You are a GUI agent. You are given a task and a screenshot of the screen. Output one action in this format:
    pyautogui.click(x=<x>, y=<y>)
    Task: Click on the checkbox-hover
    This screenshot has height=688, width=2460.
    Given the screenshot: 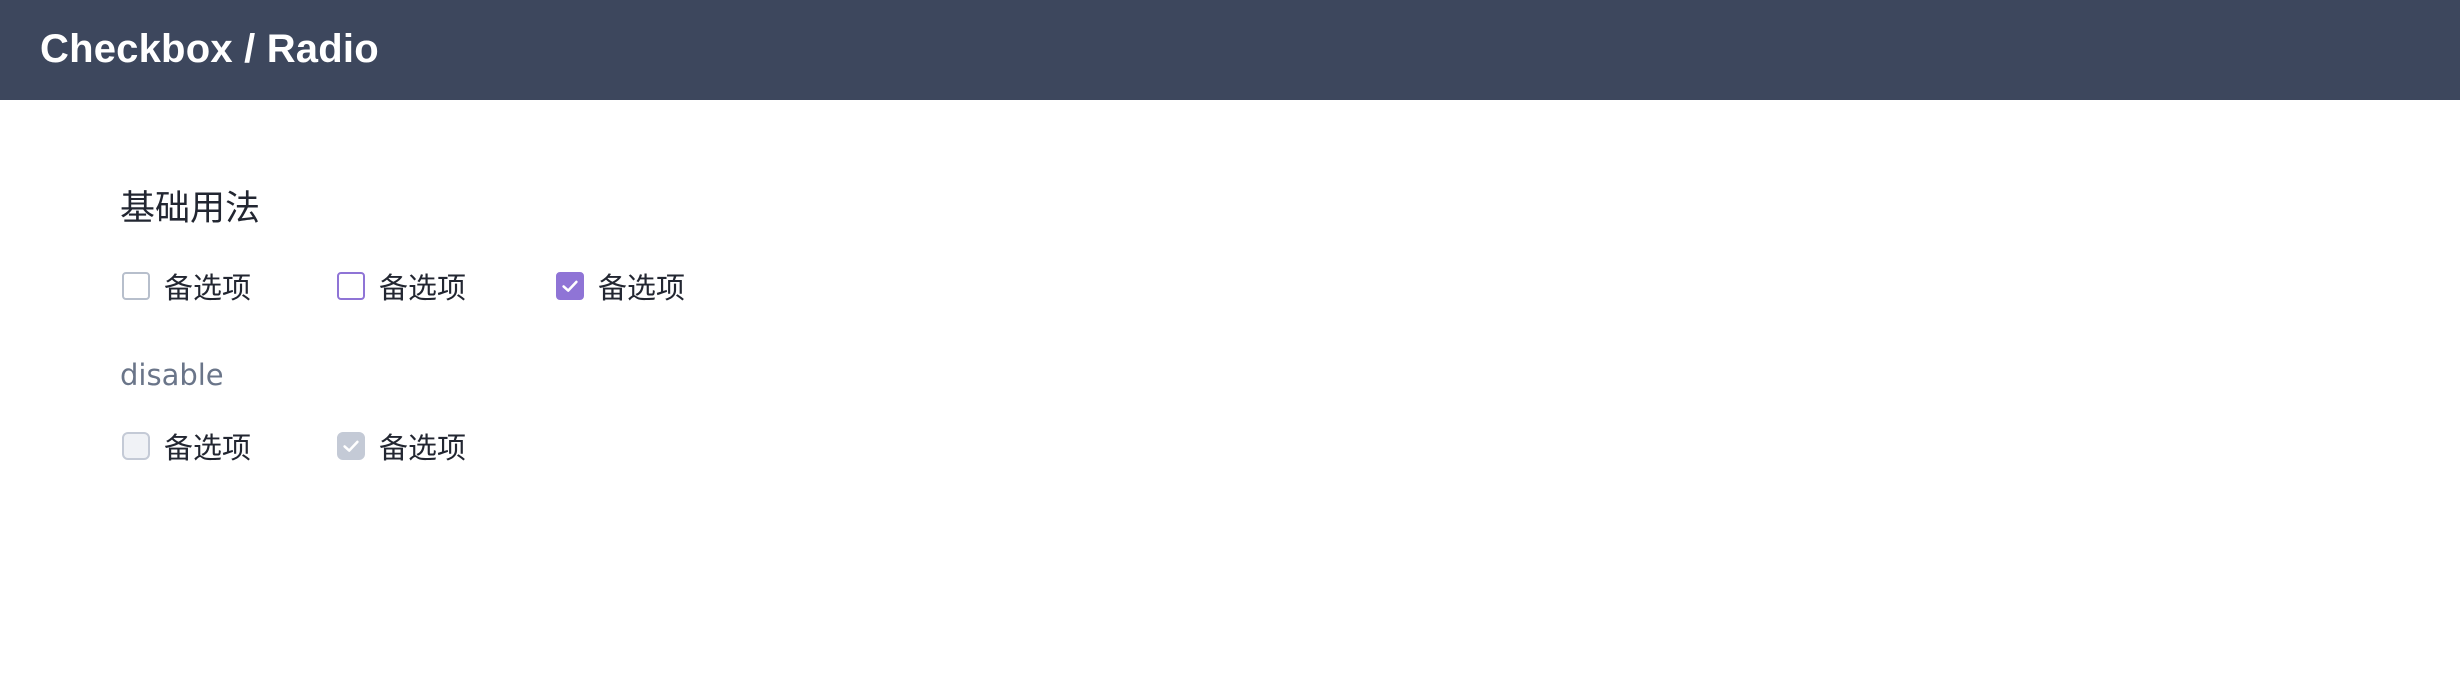 What is the action you would take?
    pyautogui.click(x=351, y=286)
    